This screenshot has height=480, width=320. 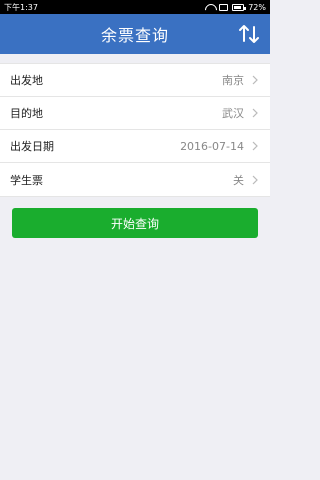 What do you see at coordinates (249, 34) in the screenshot?
I see `swap-arrows-icon` at bounding box center [249, 34].